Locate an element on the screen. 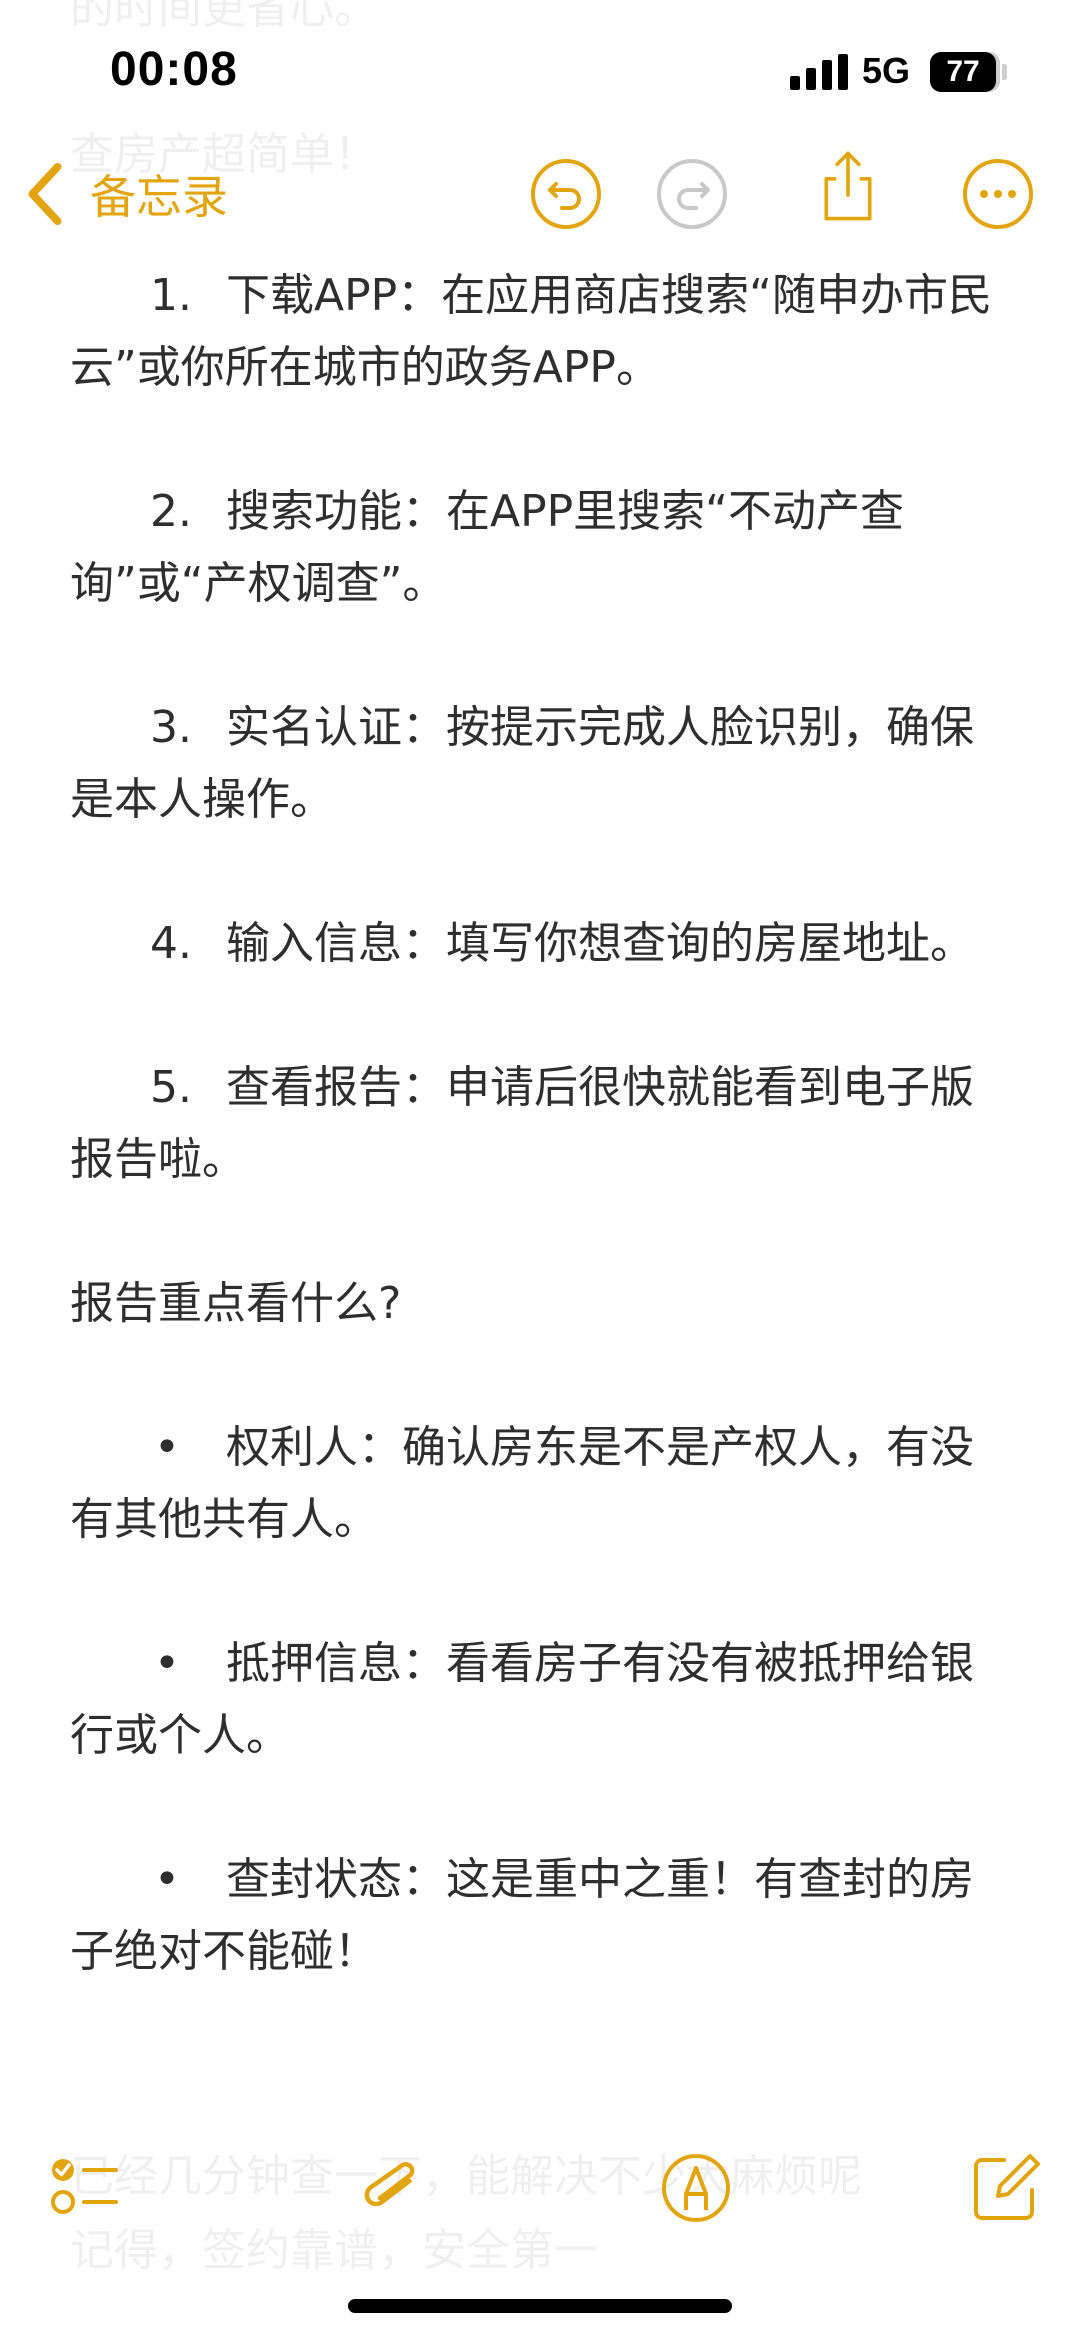 The image size is (1080, 2337). list-item: 4. 输入信息：填写你想查询的房屋地址。 is located at coordinates (540, 944).